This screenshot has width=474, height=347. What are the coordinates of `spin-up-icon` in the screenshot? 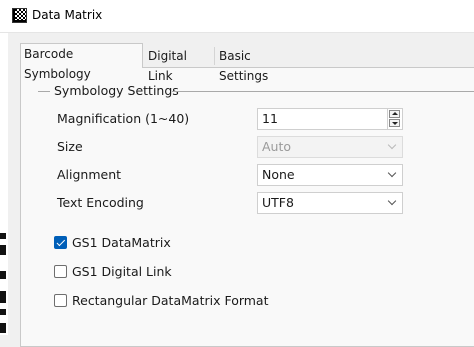 It's located at (394, 114).